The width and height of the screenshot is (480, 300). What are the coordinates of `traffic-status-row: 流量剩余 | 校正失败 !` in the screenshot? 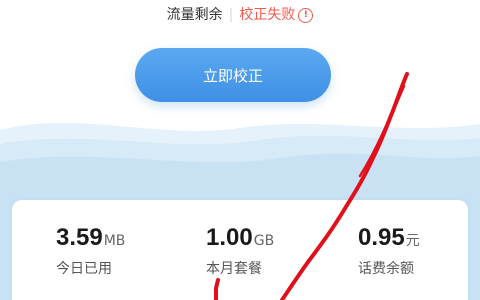 It's located at (240, 15).